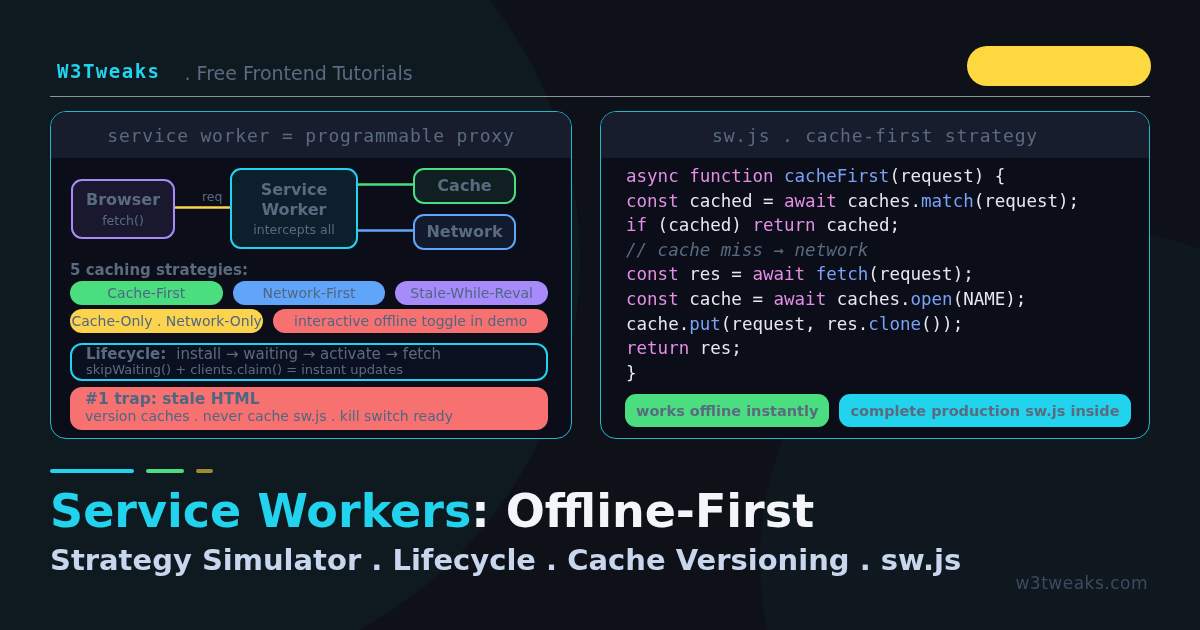  Describe the element at coordinates (146, 293) in the screenshot. I see `strategy-pill: Cache-First` at that location.